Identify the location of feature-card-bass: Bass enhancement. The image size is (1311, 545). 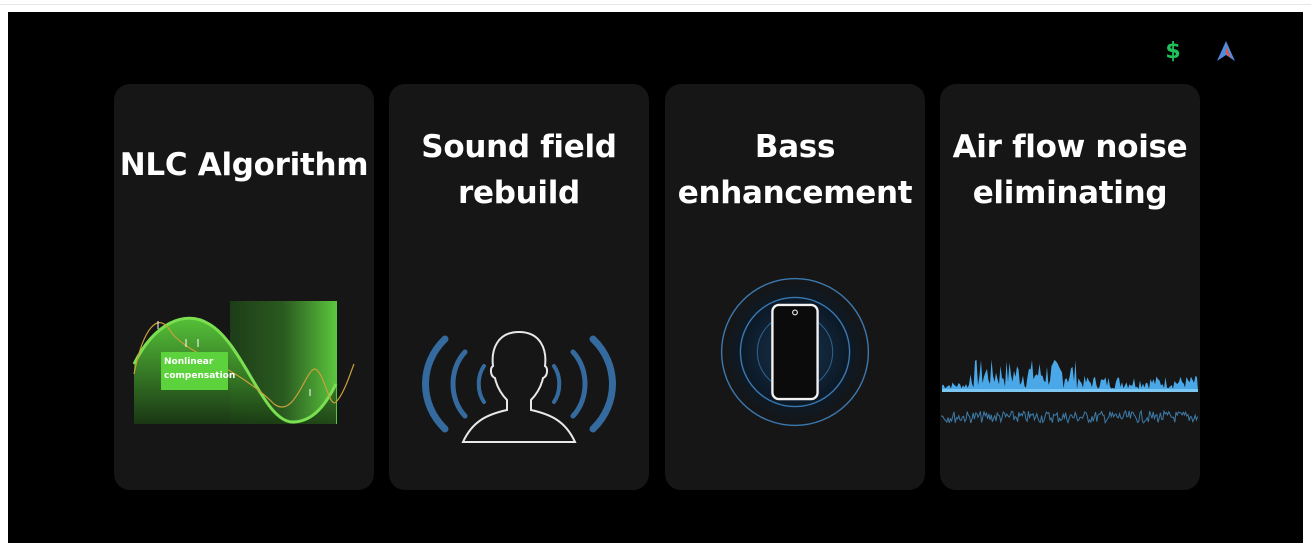
(795, 287).